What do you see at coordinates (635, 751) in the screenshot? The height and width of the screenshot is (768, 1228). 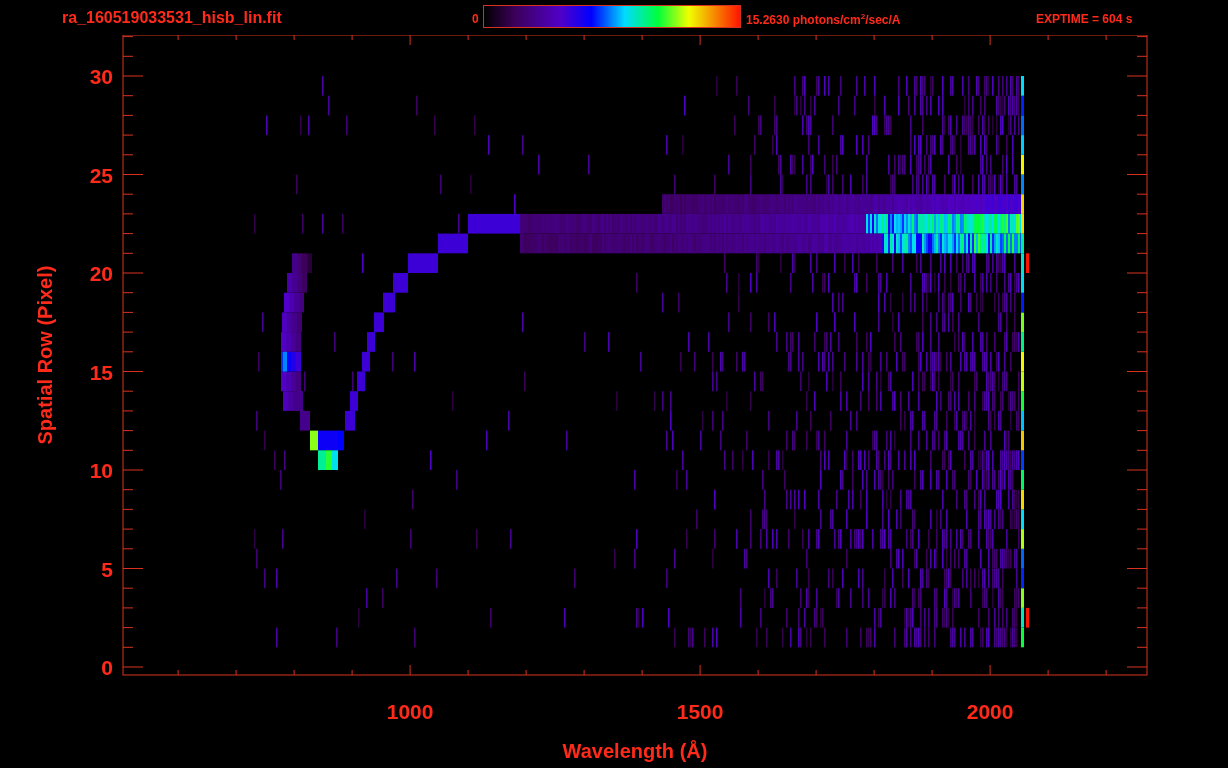 I see `x-axis-label: Wavelength (Å)` at bounding box center [635, 751].